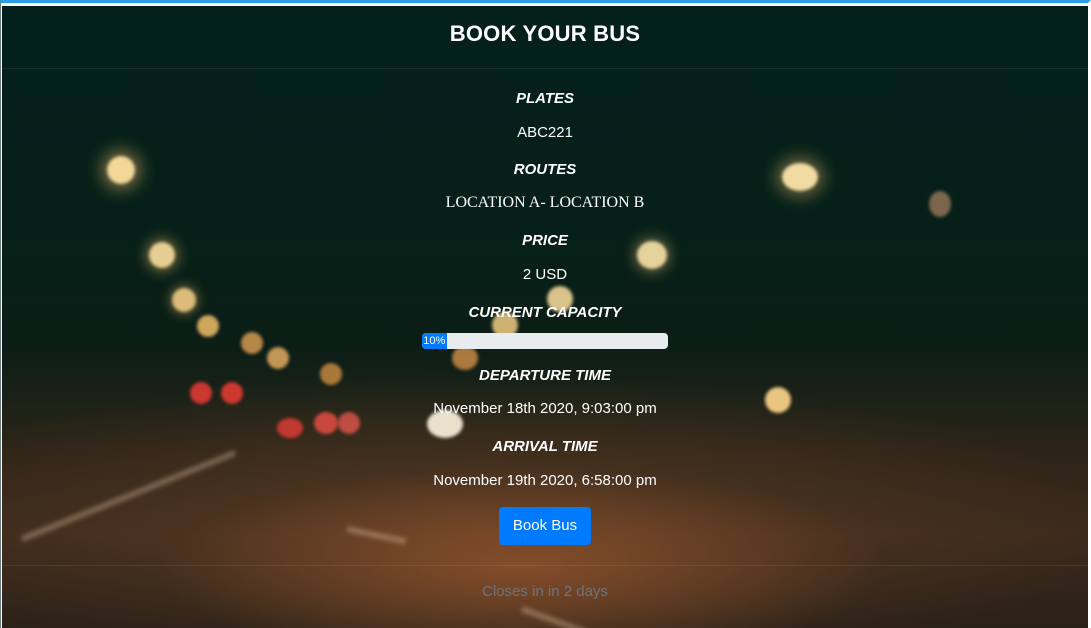 This screenshot has height=628, width=1091. What do you see at coordinates (545, 240) in the screenshot?
I see `price-label: PRICE` at bounding box center [545, 240].